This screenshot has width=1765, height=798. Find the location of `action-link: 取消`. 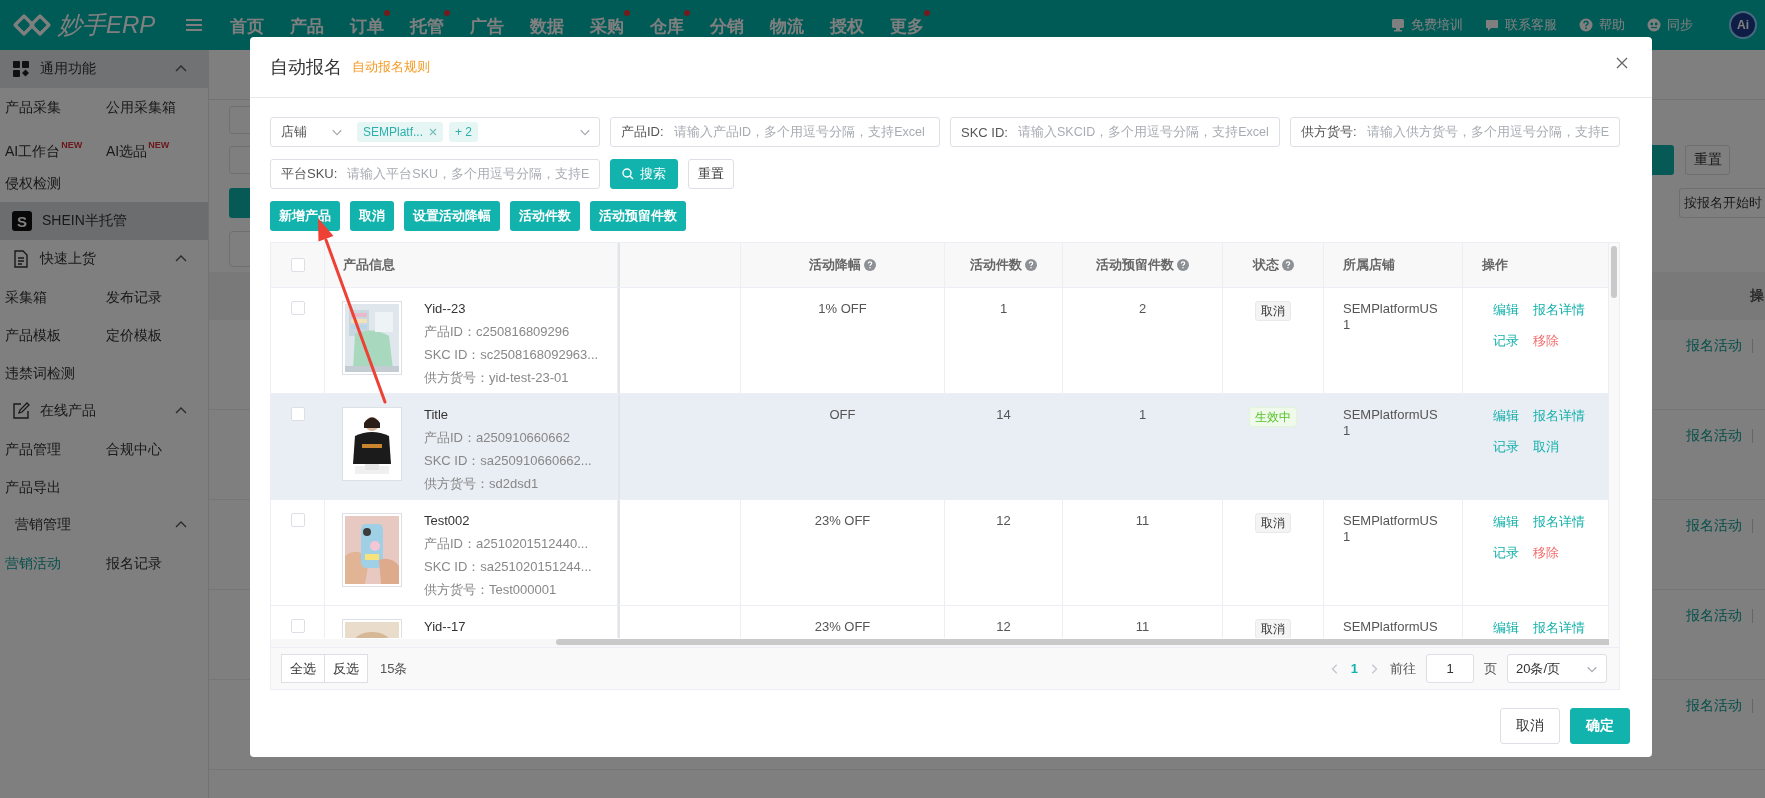

action-link: 取消 is located at coordinates (1546, 447).